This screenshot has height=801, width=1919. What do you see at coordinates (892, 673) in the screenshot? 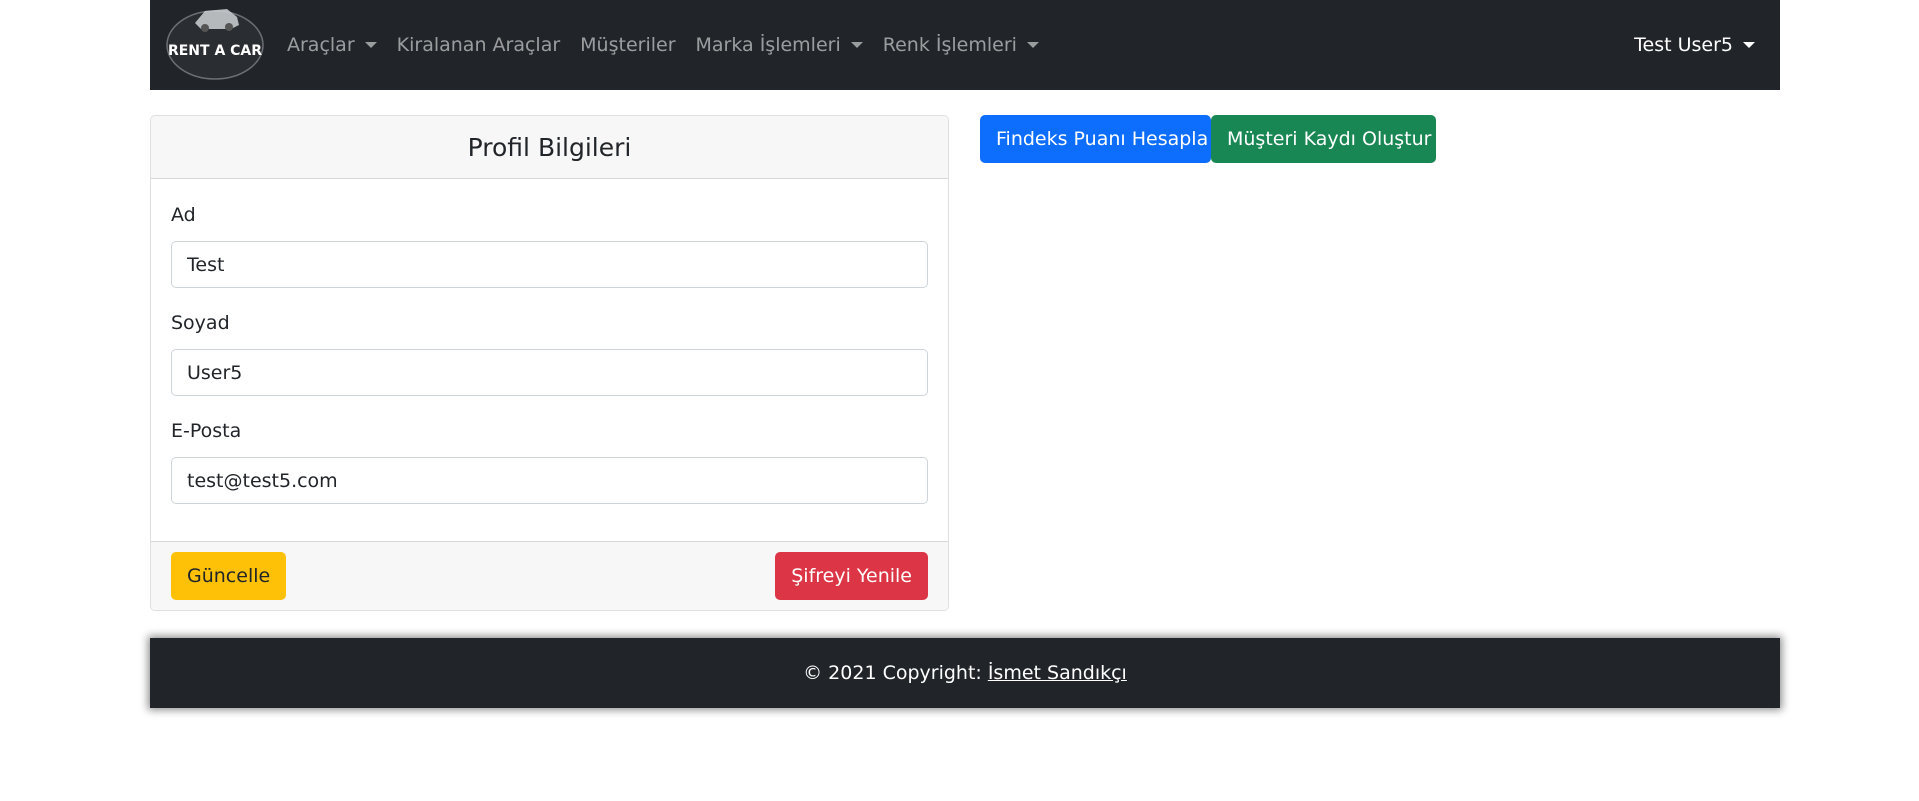
I see `copyright-text: © 2021 Copyright:` at bounding box center [892, 673].